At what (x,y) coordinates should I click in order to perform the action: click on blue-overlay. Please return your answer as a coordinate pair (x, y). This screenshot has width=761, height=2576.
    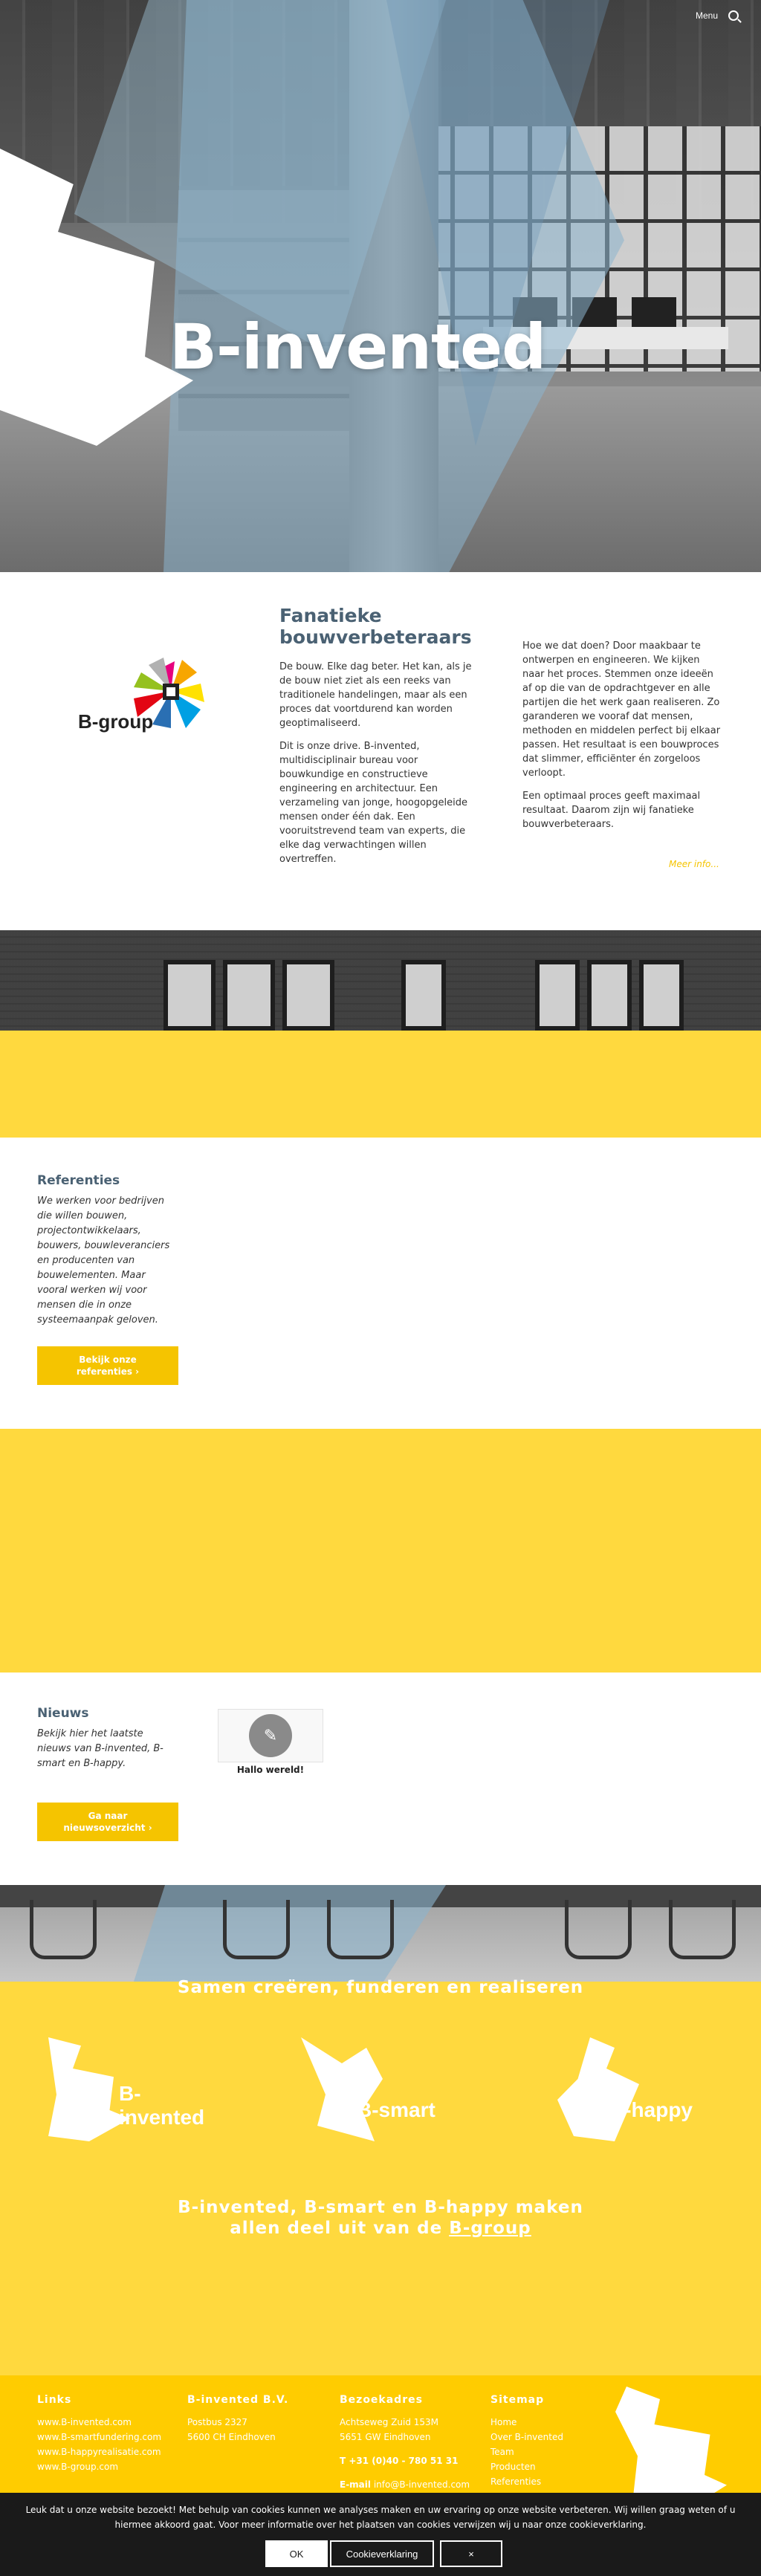
    Looking at the image, I should click on (290, 1933).